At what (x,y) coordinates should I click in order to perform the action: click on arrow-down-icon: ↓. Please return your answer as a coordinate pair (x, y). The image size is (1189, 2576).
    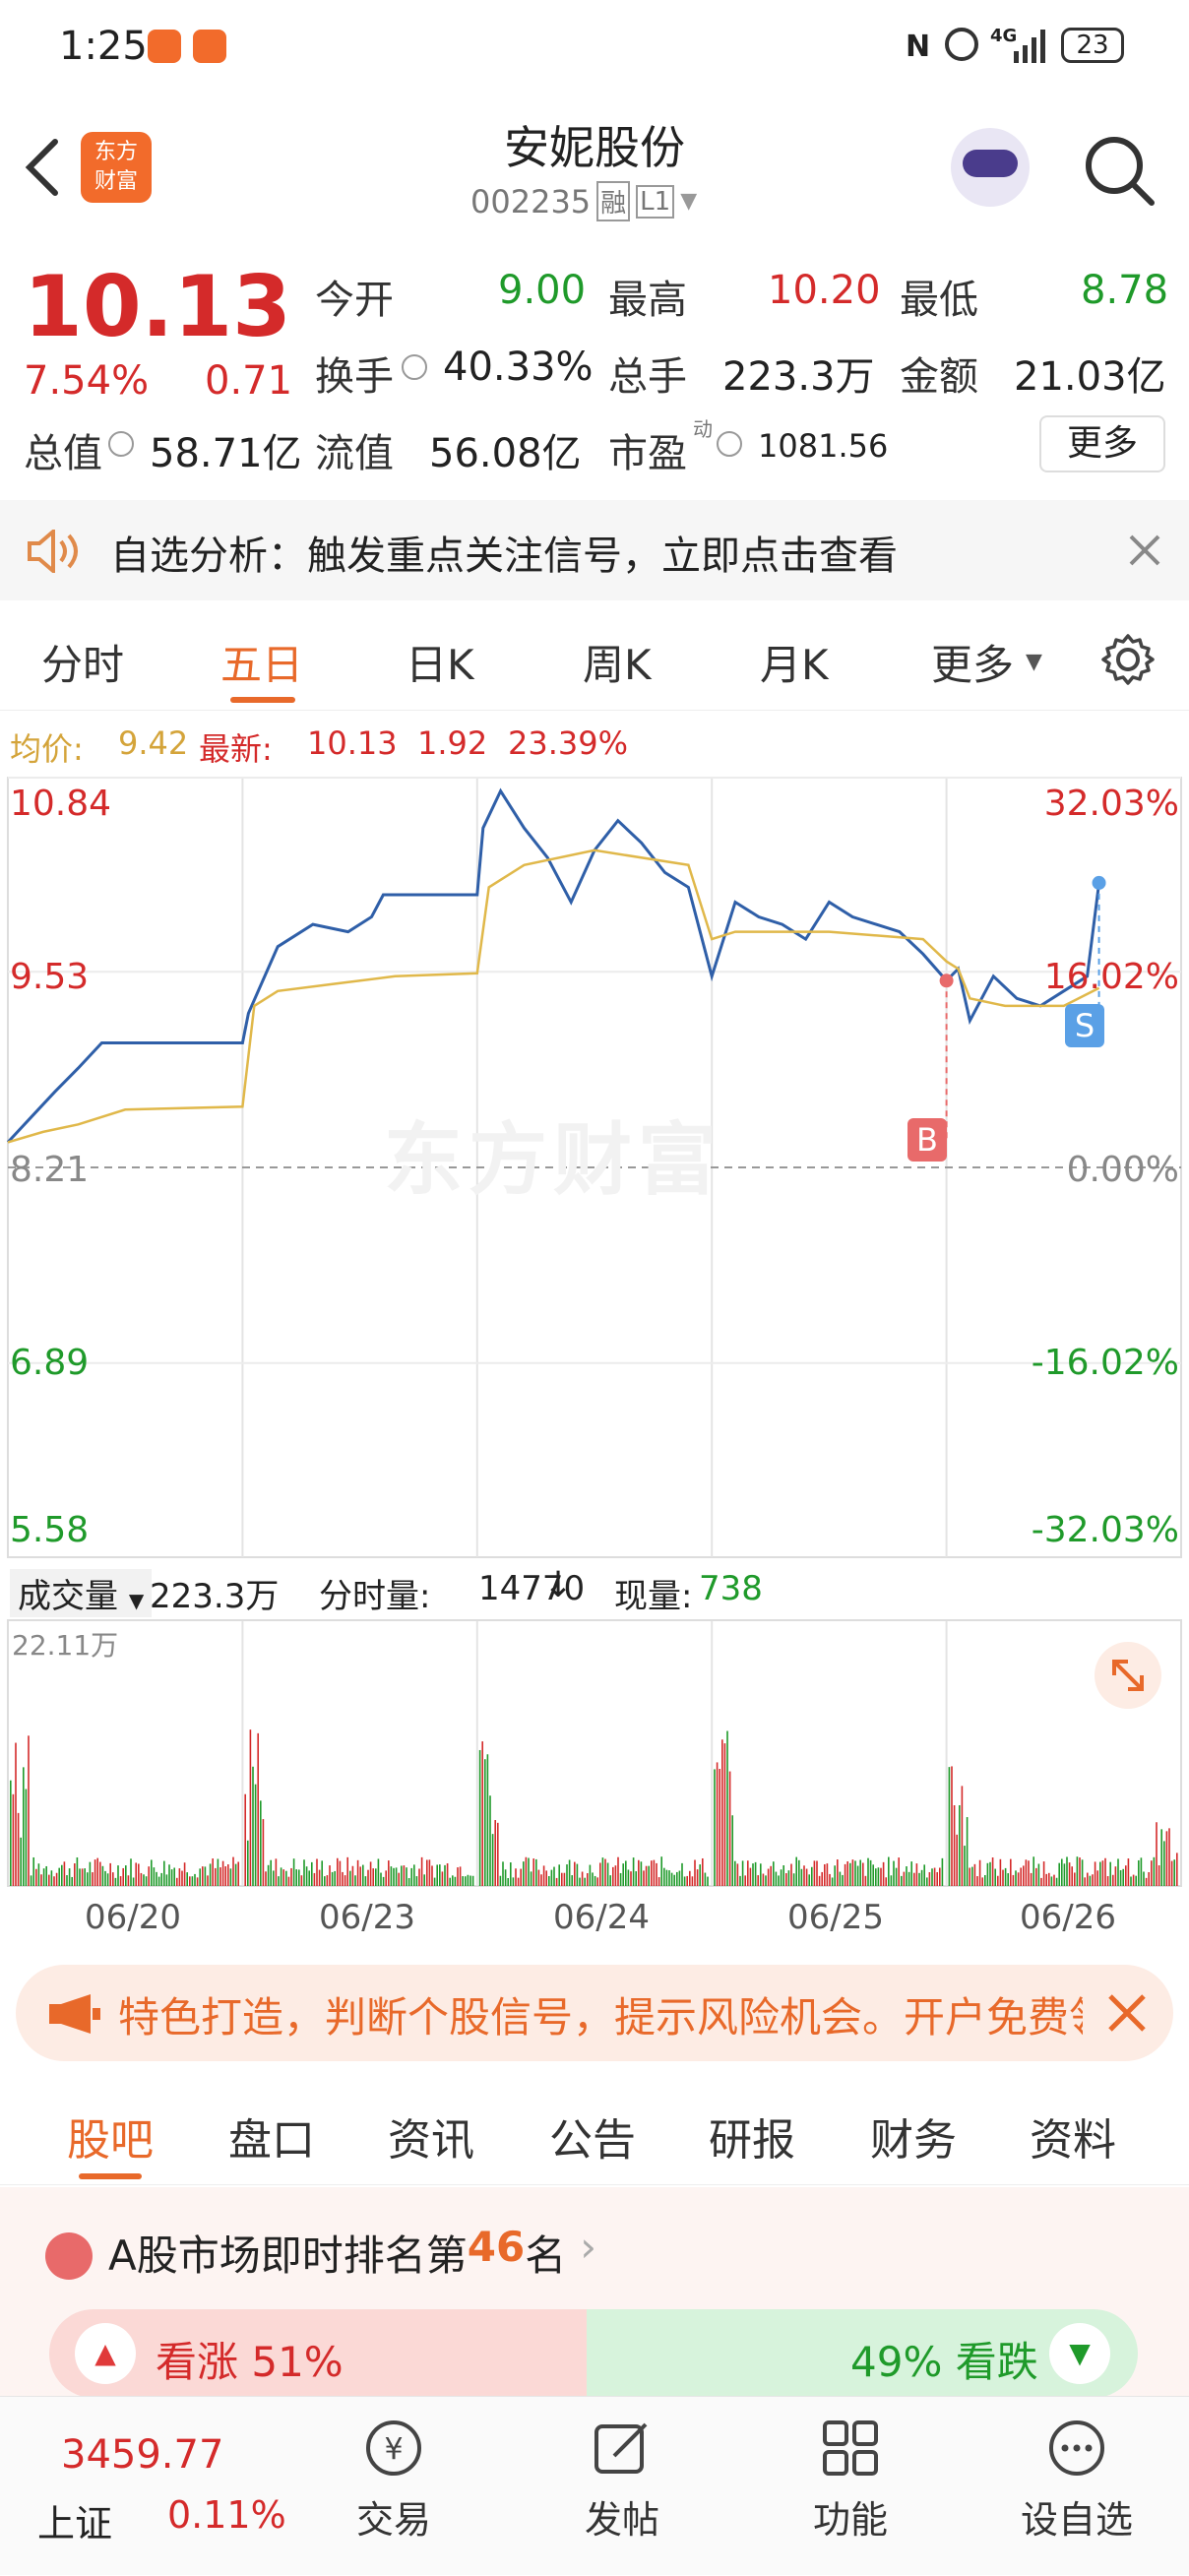
    Looking at the image, I should click on (558, 1585).